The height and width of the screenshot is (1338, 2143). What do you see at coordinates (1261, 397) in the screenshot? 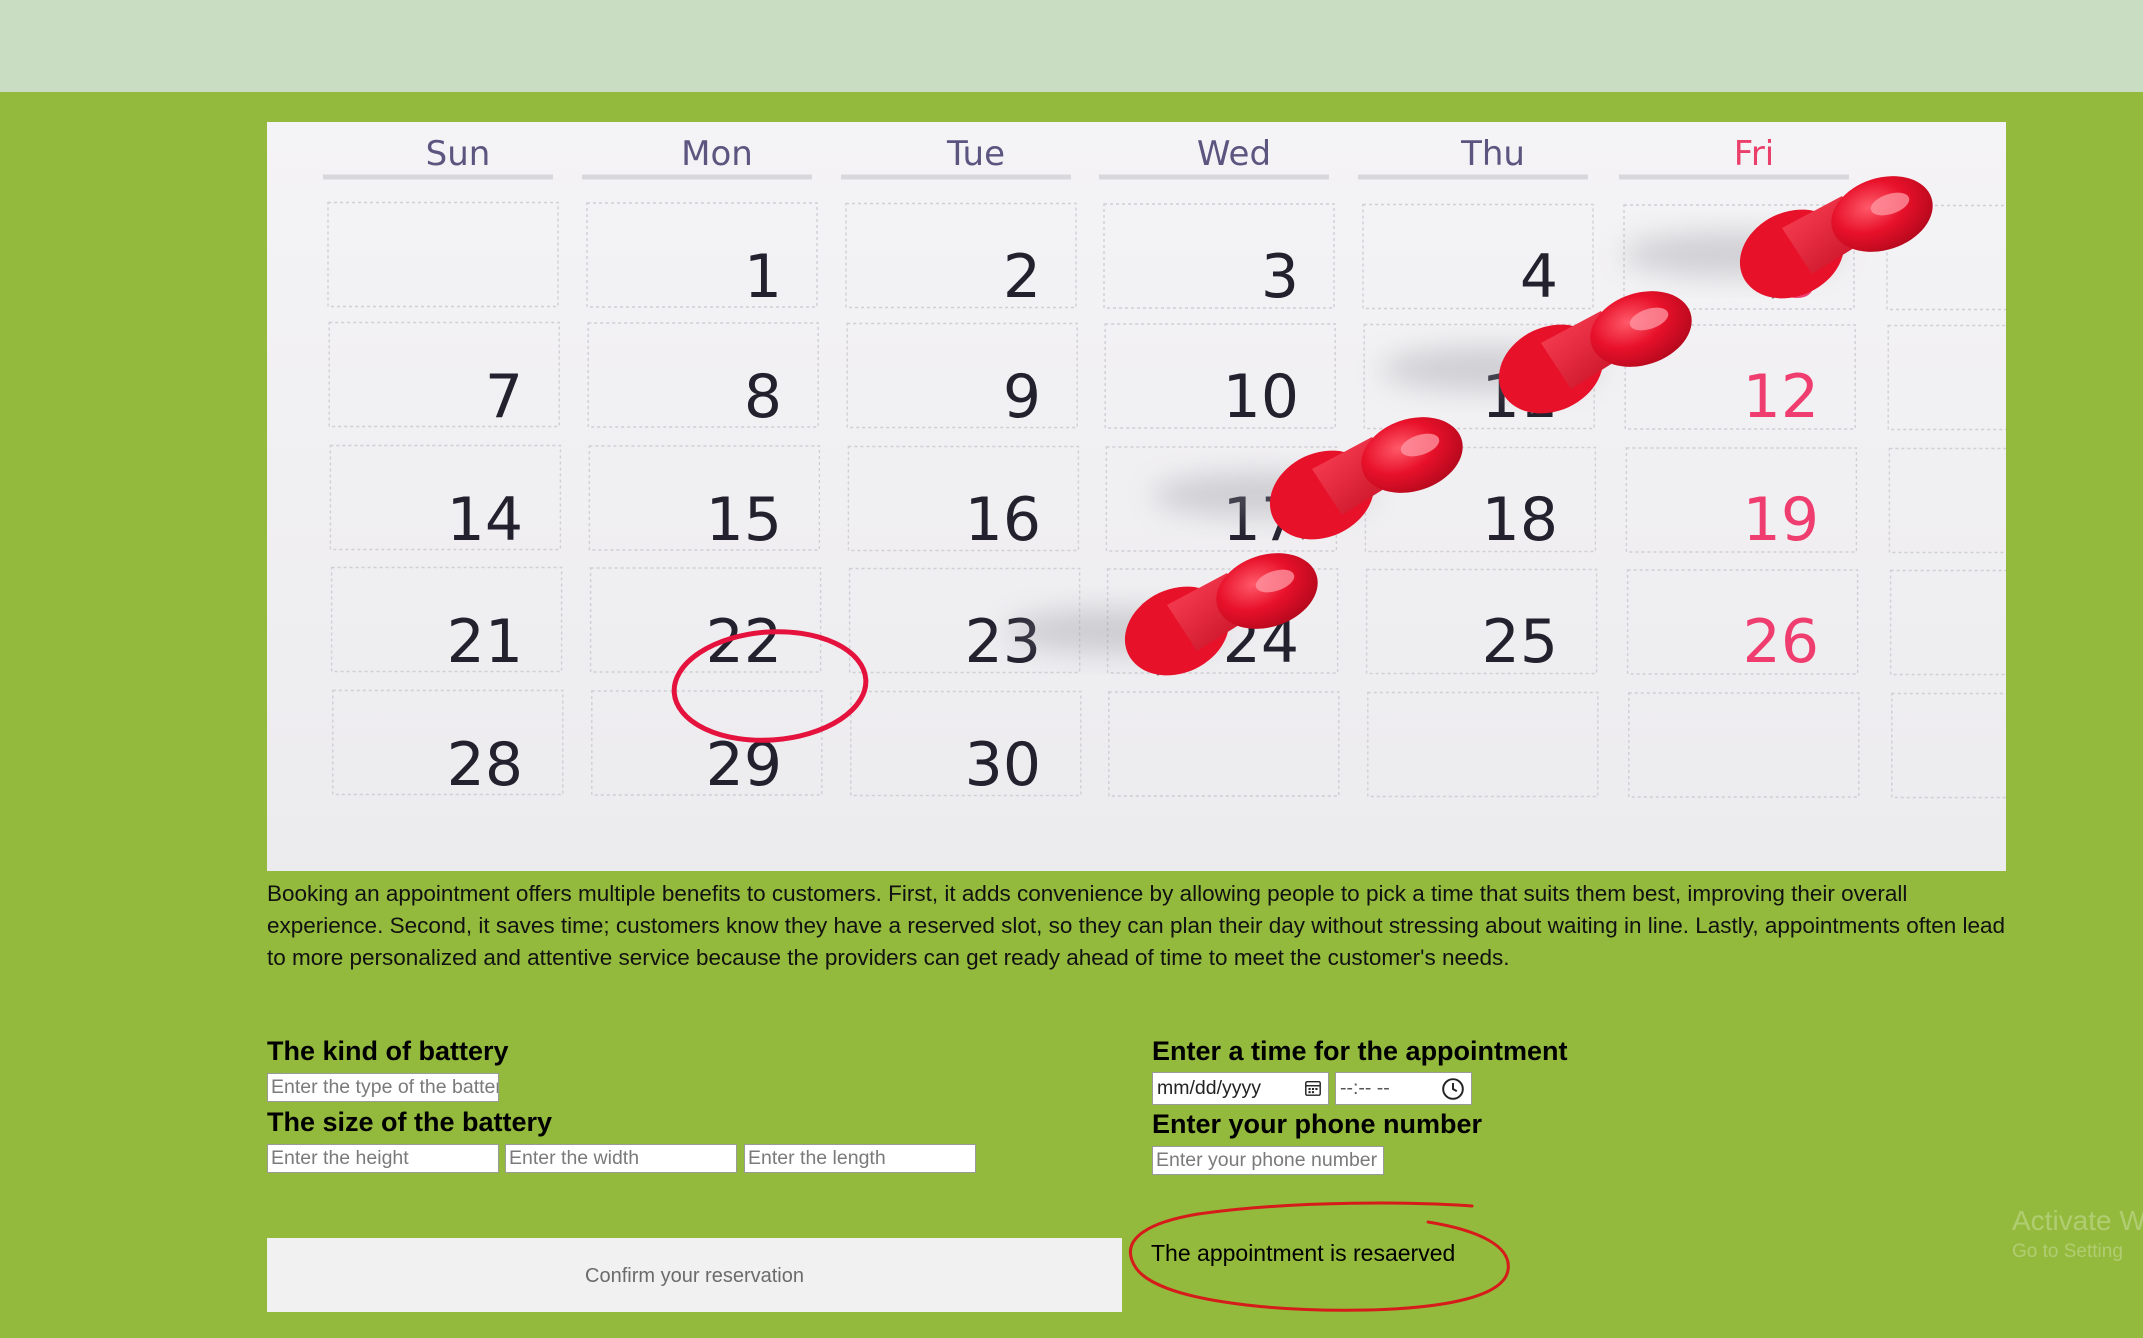
I see `day-number: 10` at bounding box center [1261, 397].